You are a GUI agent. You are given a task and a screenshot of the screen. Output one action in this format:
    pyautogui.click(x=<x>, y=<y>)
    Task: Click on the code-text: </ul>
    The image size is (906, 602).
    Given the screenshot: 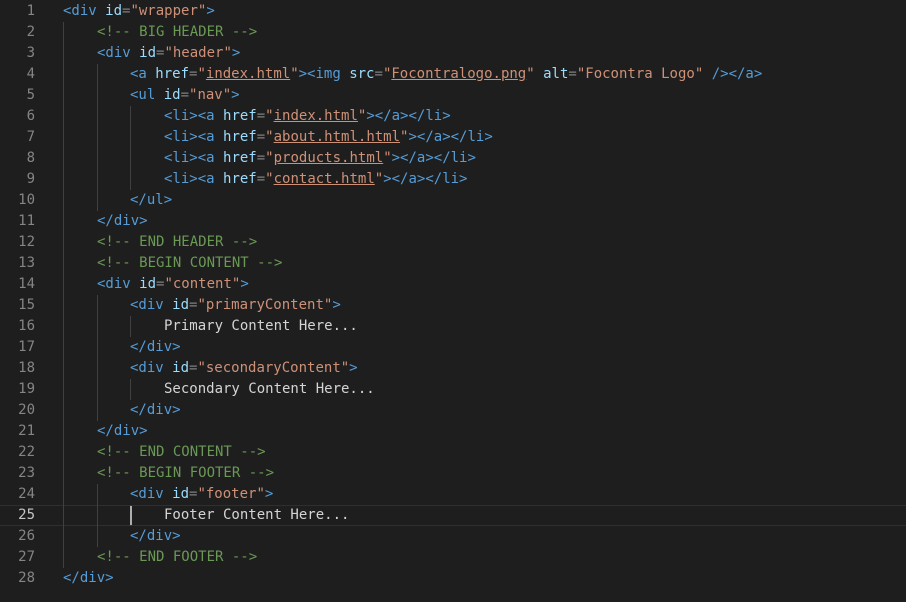 What is the action you would take?
    pyautogui.click(x=151, y=200)
    